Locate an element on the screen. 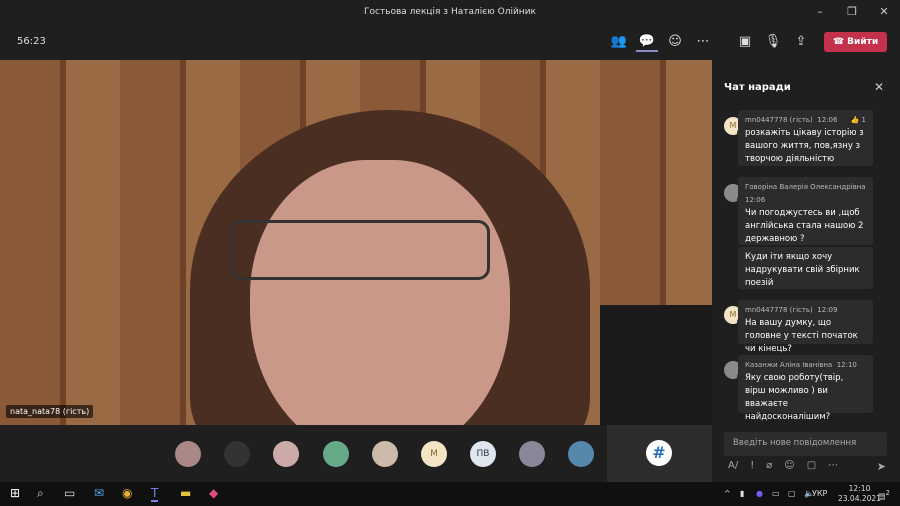  leave-button: ☎ Вийти is located at coordinates (855, 42).